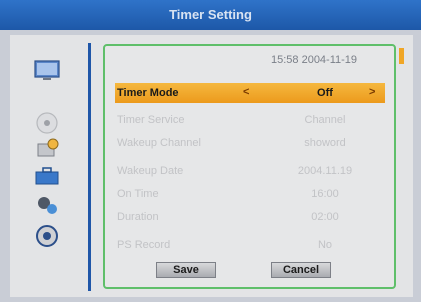 Image resolution: width=421 pixels, height=302 pixels. I want to click on wakeup-date-label: Wakeup Date, so click(150, 171).